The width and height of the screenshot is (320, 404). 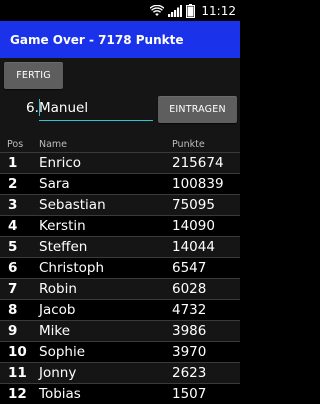 I want to click on row-name: Jonny, so click(x=58, y=373).